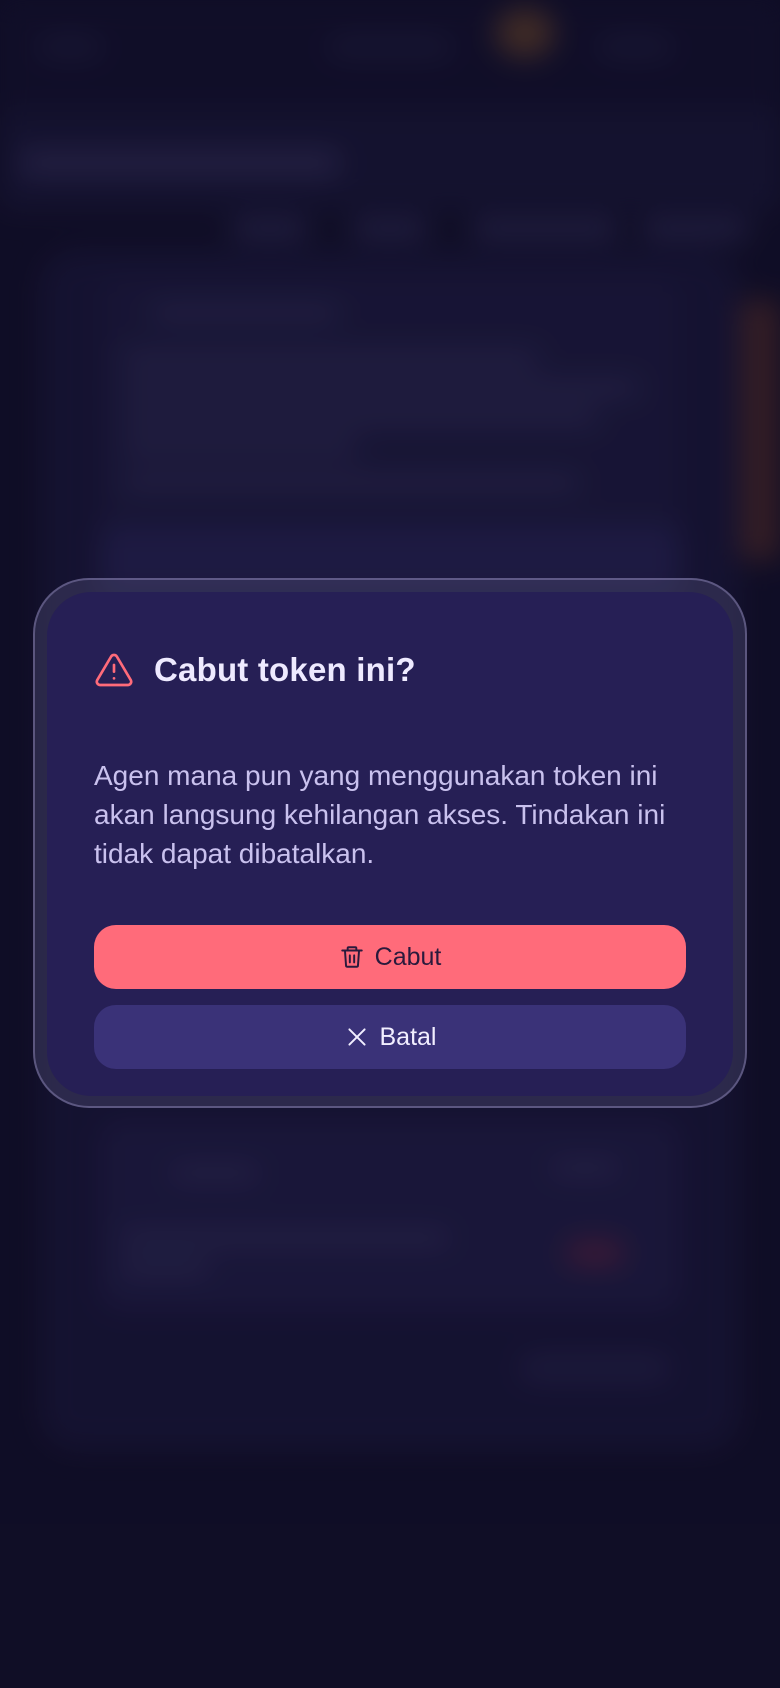 This screenshot has height=1688, width=780. I want to click on revoke-button: Cabut, so click(390, 957).